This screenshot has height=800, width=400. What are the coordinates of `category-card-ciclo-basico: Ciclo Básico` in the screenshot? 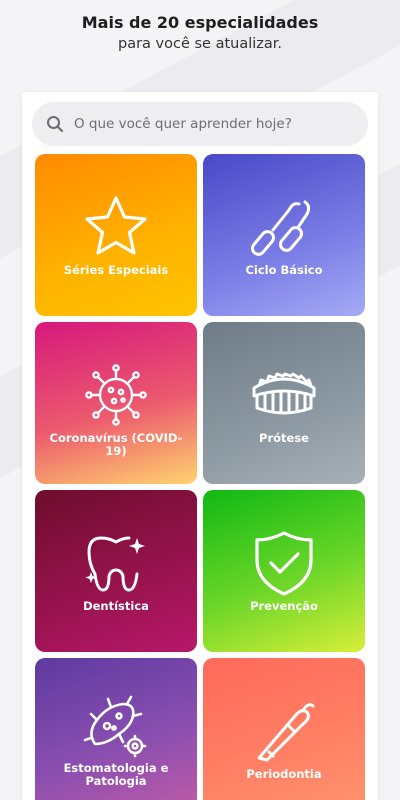 It's located at (284, 235).